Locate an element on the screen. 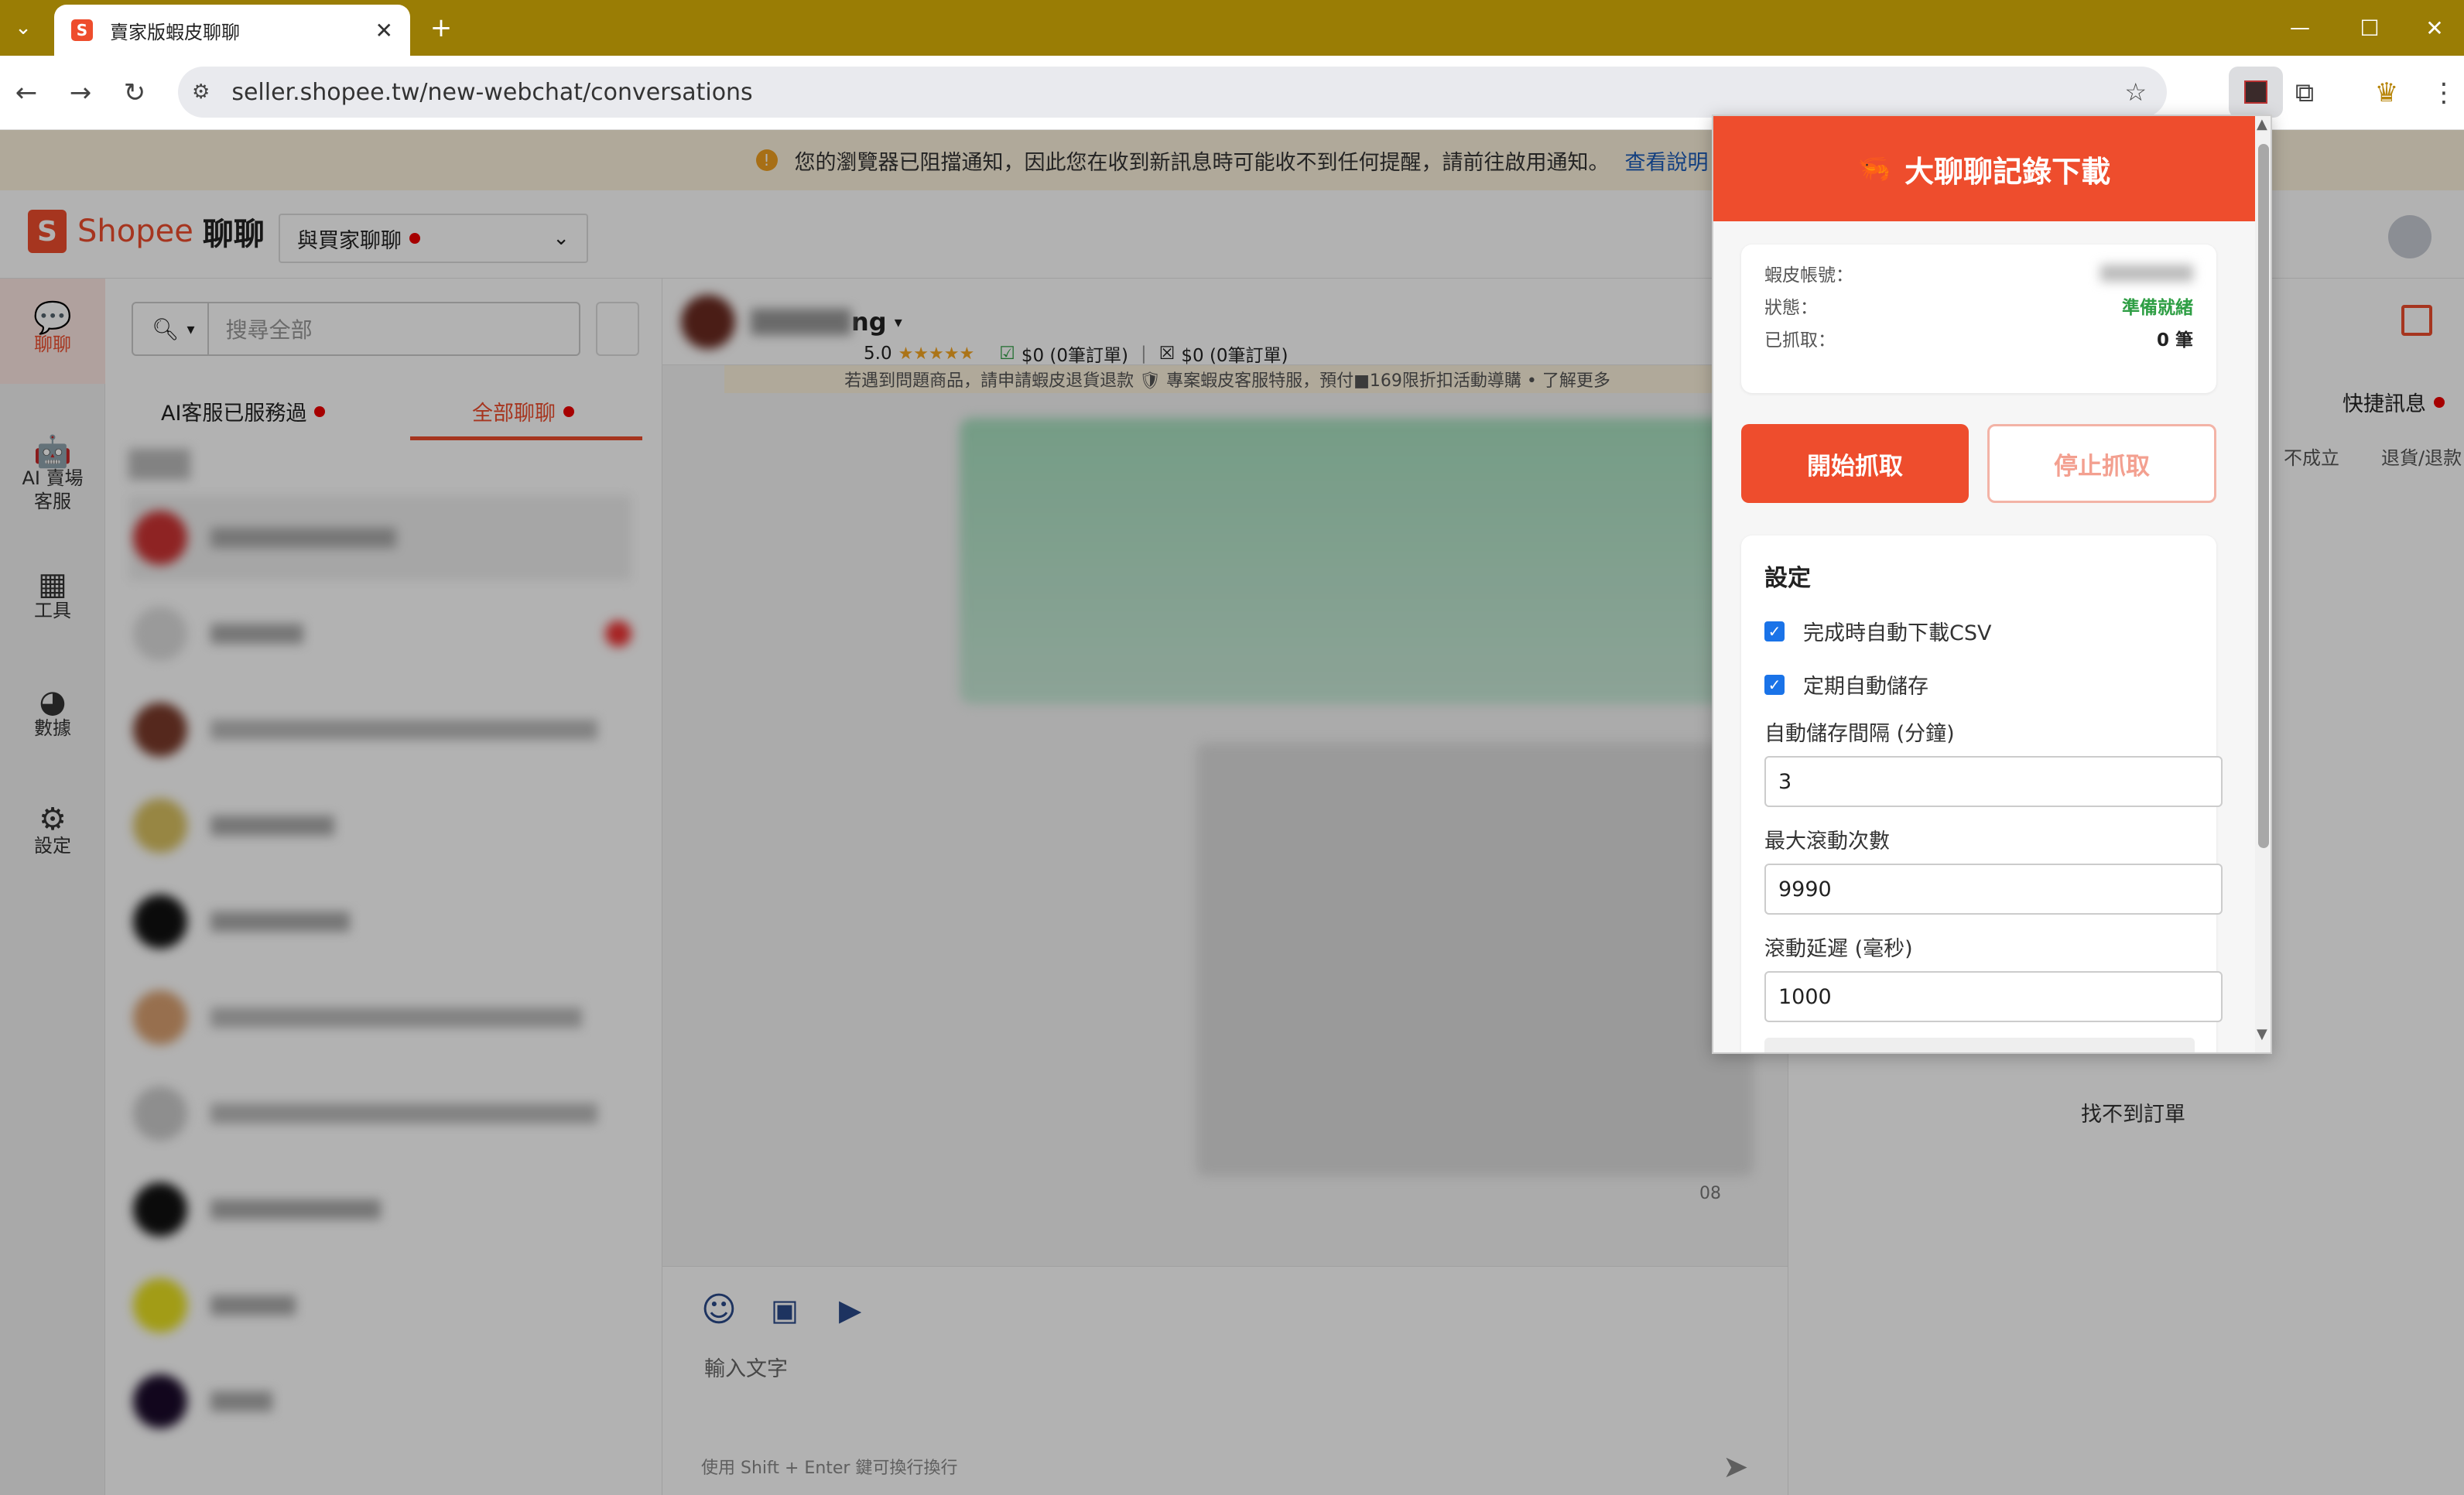  auto-save-checkbox: ✓ is located at coordinates (1774, 684).